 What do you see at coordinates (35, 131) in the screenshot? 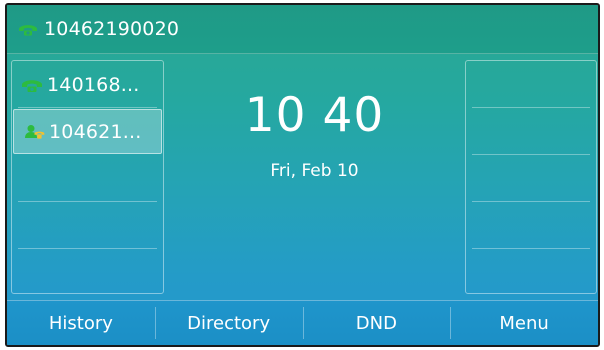
I see `contact-phone-icon` at bounding box center [35, 131].